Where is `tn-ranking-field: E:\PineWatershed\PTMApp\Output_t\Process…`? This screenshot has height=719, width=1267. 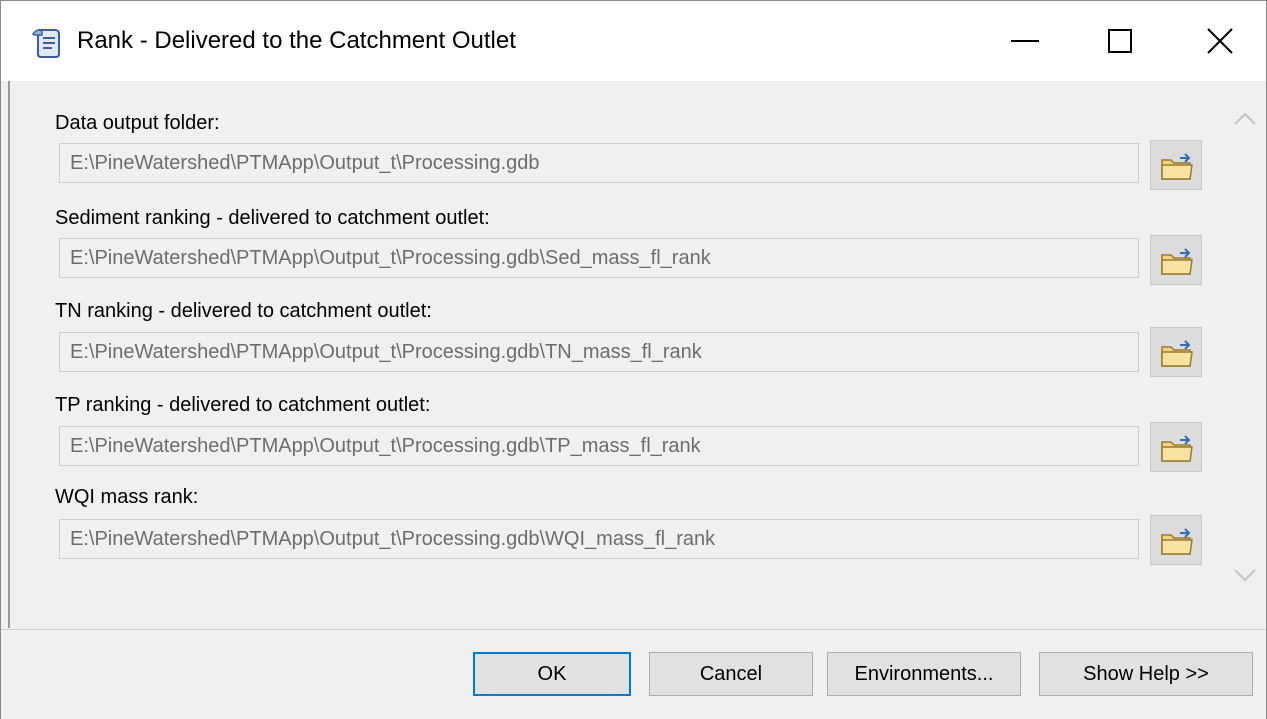 tn-ranking-field: E:\PineWatershed\PTMApp\Output_t\Process… is located at coordinates (599, 352).